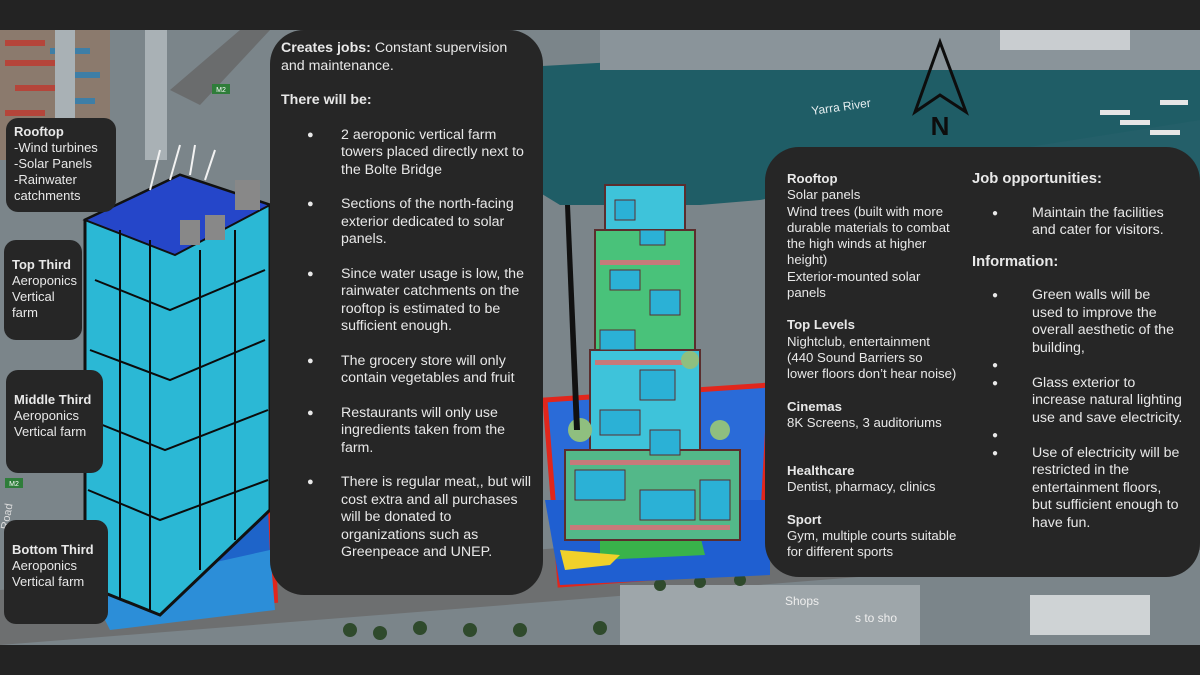  What do you see at coordinates (854, 284) in the screenshot?
I see `section-rooftop-text-3: Exterior-mounted solar panels` at bounding box center [854, 284].